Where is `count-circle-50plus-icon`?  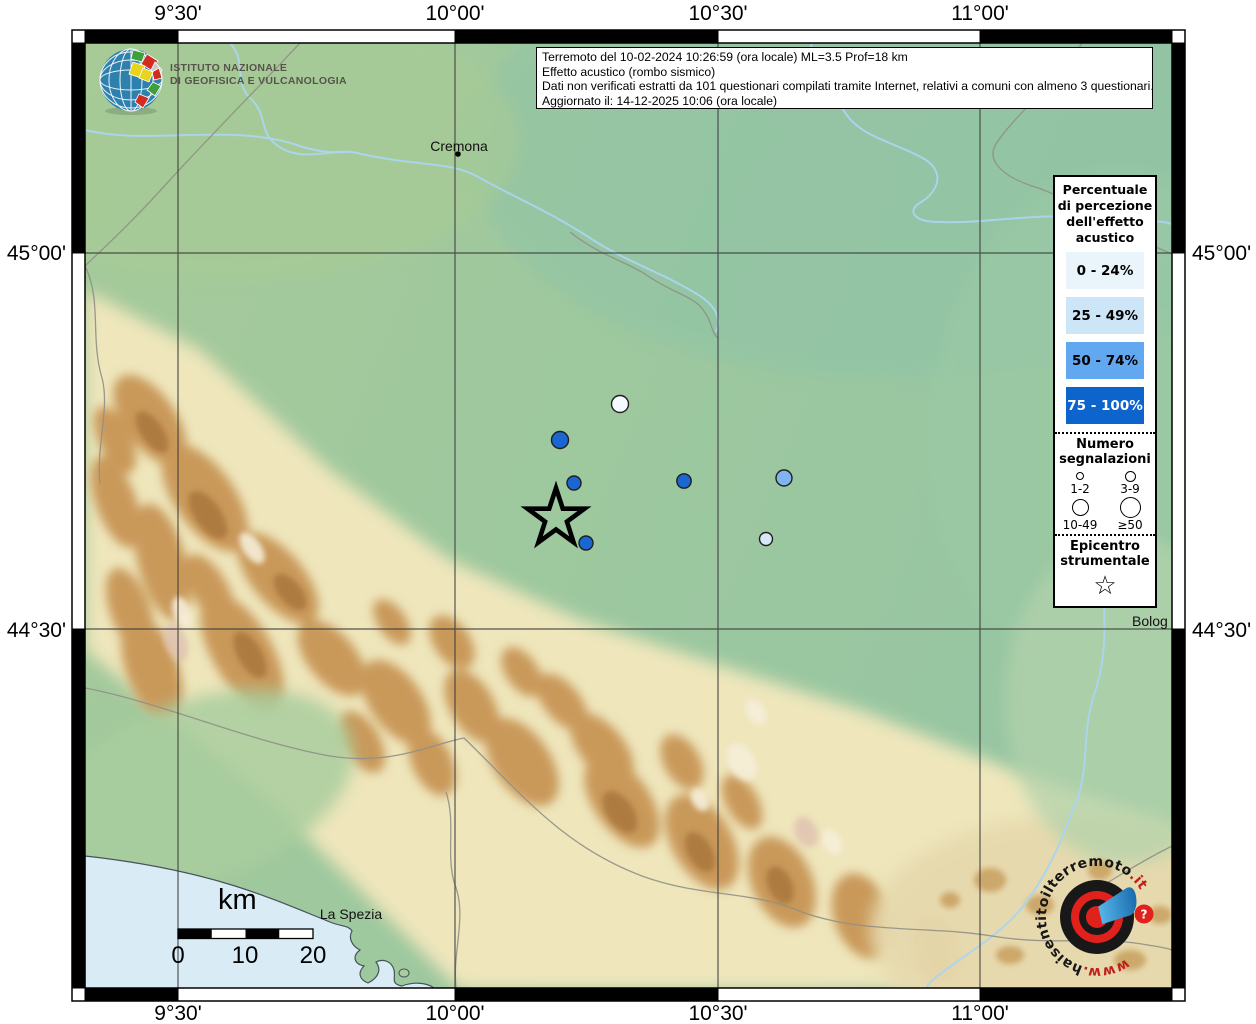
count-circle-50plus-icon is located at coordinates (1130, 507).